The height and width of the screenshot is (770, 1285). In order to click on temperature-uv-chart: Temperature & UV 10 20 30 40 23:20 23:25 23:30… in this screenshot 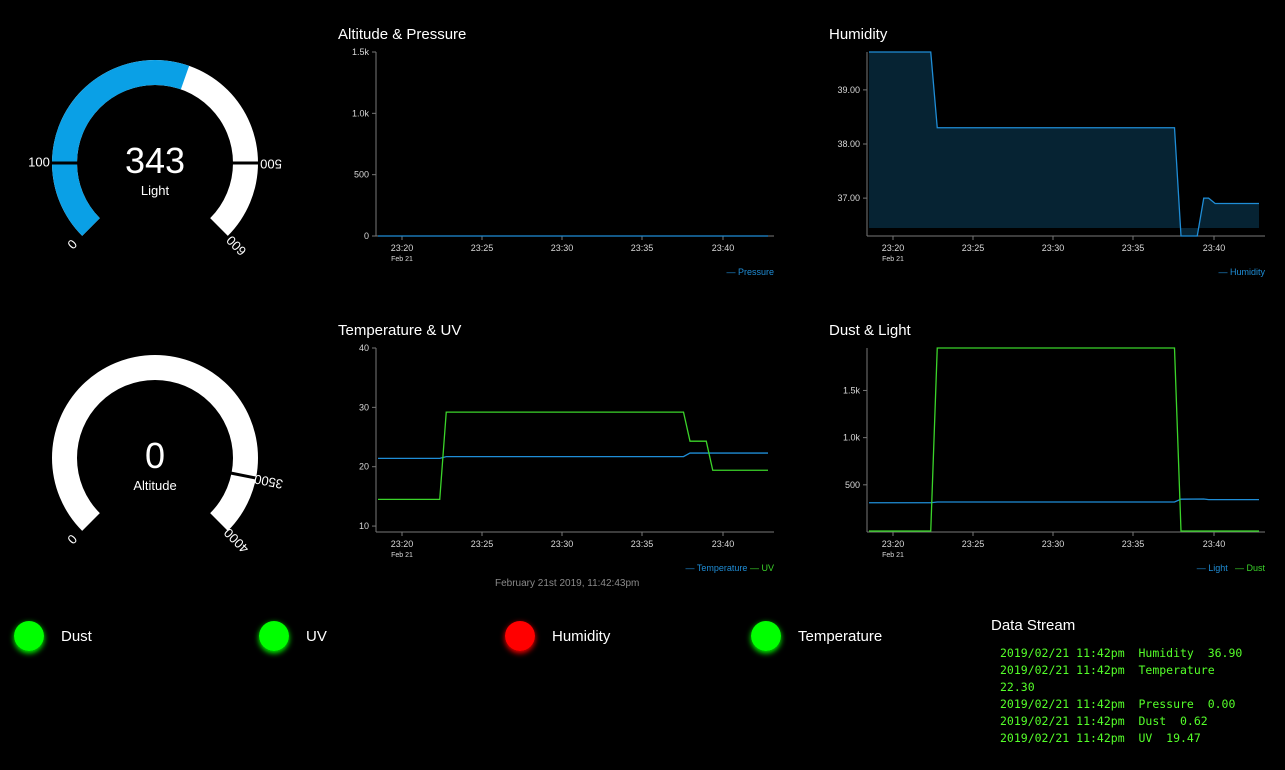, I will do `click(558, 452)`.